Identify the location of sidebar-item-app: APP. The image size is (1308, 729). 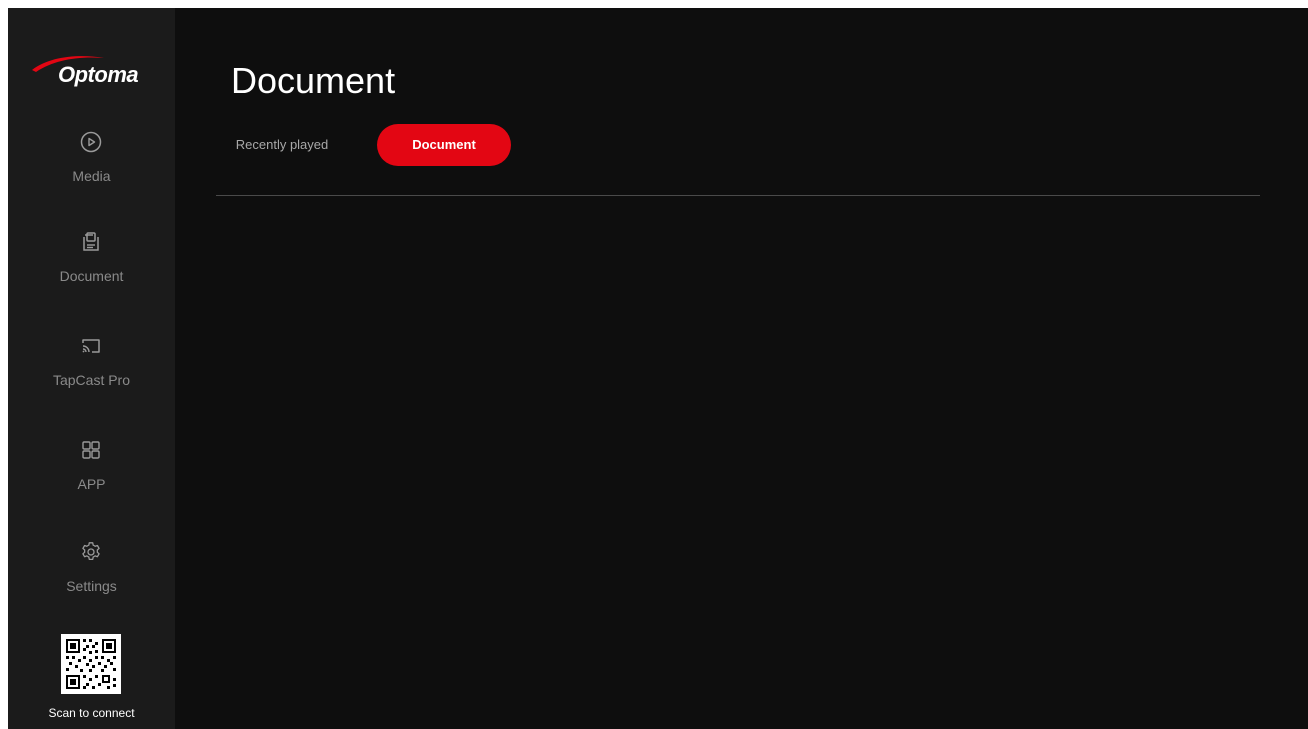
(91, 477).